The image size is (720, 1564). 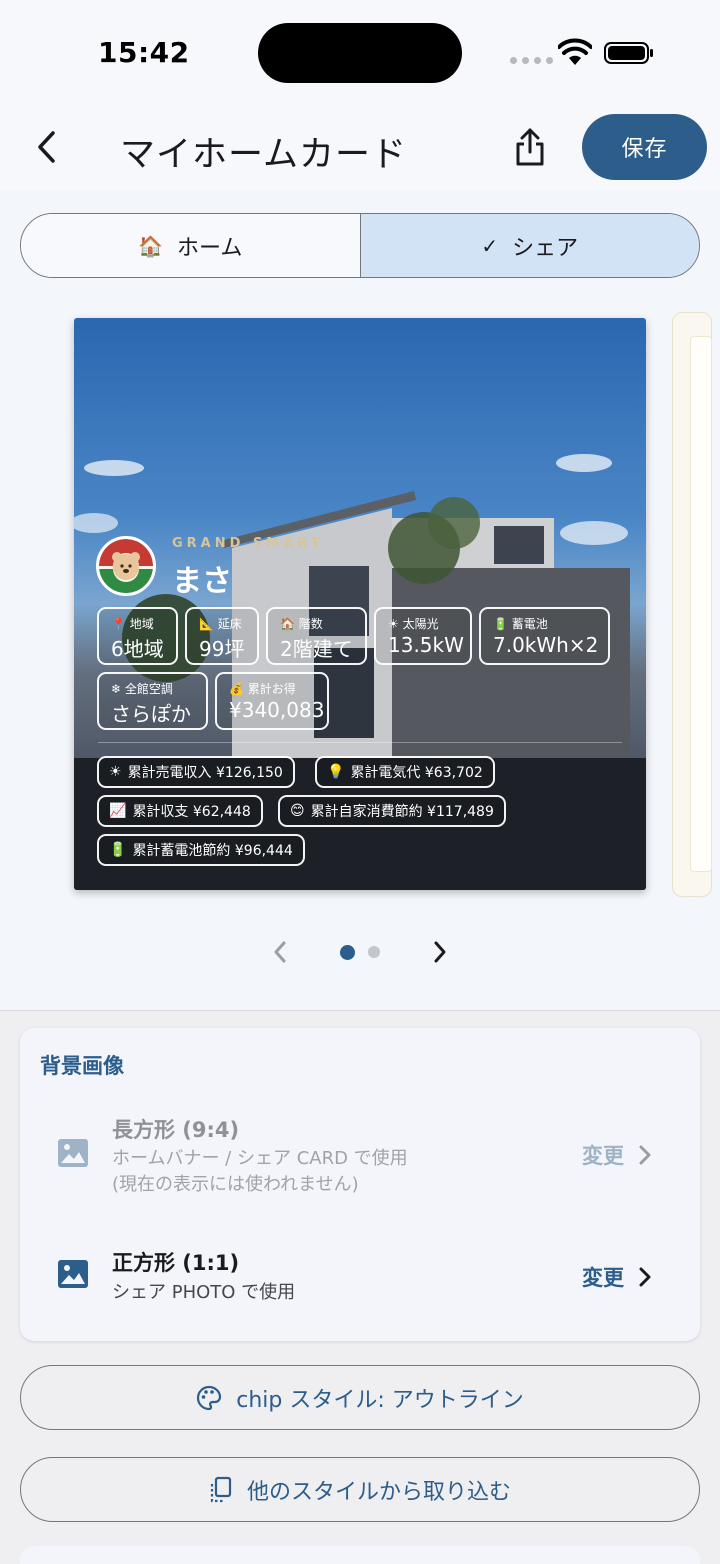 I want to click on option-title-rectangle: 長方形 (9:4), so click(x=176, y=1130).